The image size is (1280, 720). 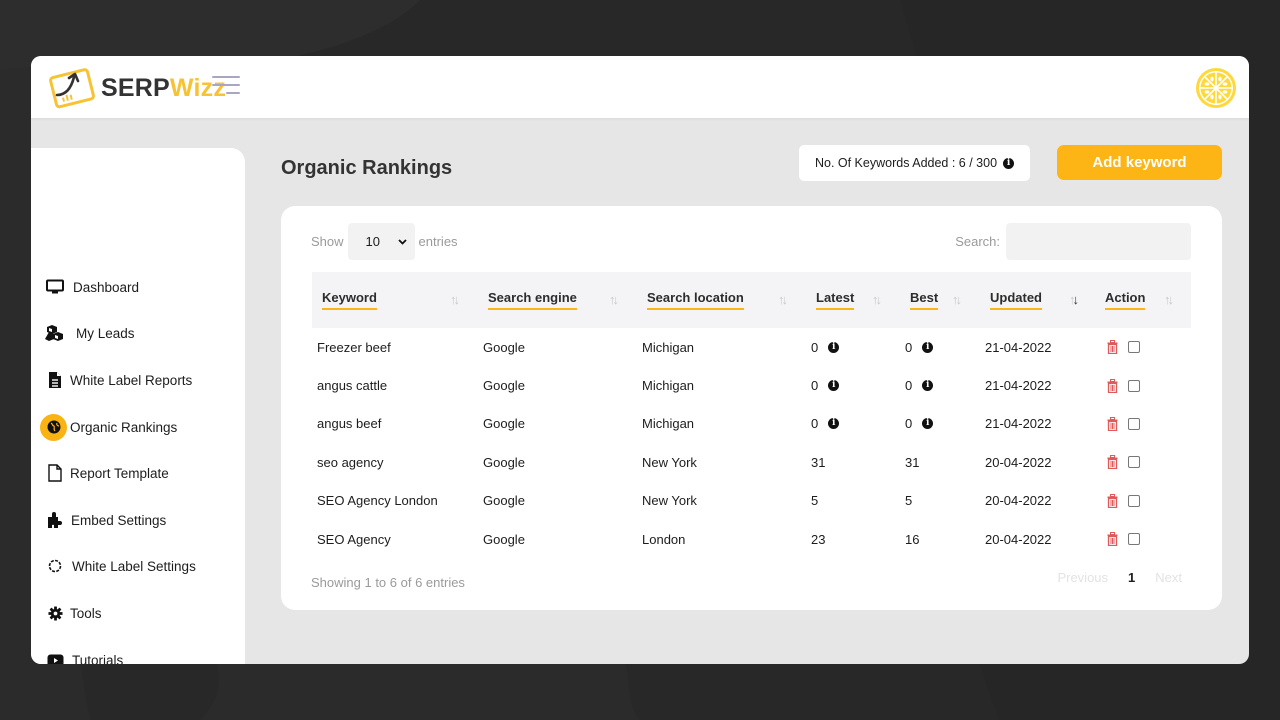 What do you see at coordinates (55, 287) in the screenshot?
I see `monitor-icon` at bounding box center [55, 287].